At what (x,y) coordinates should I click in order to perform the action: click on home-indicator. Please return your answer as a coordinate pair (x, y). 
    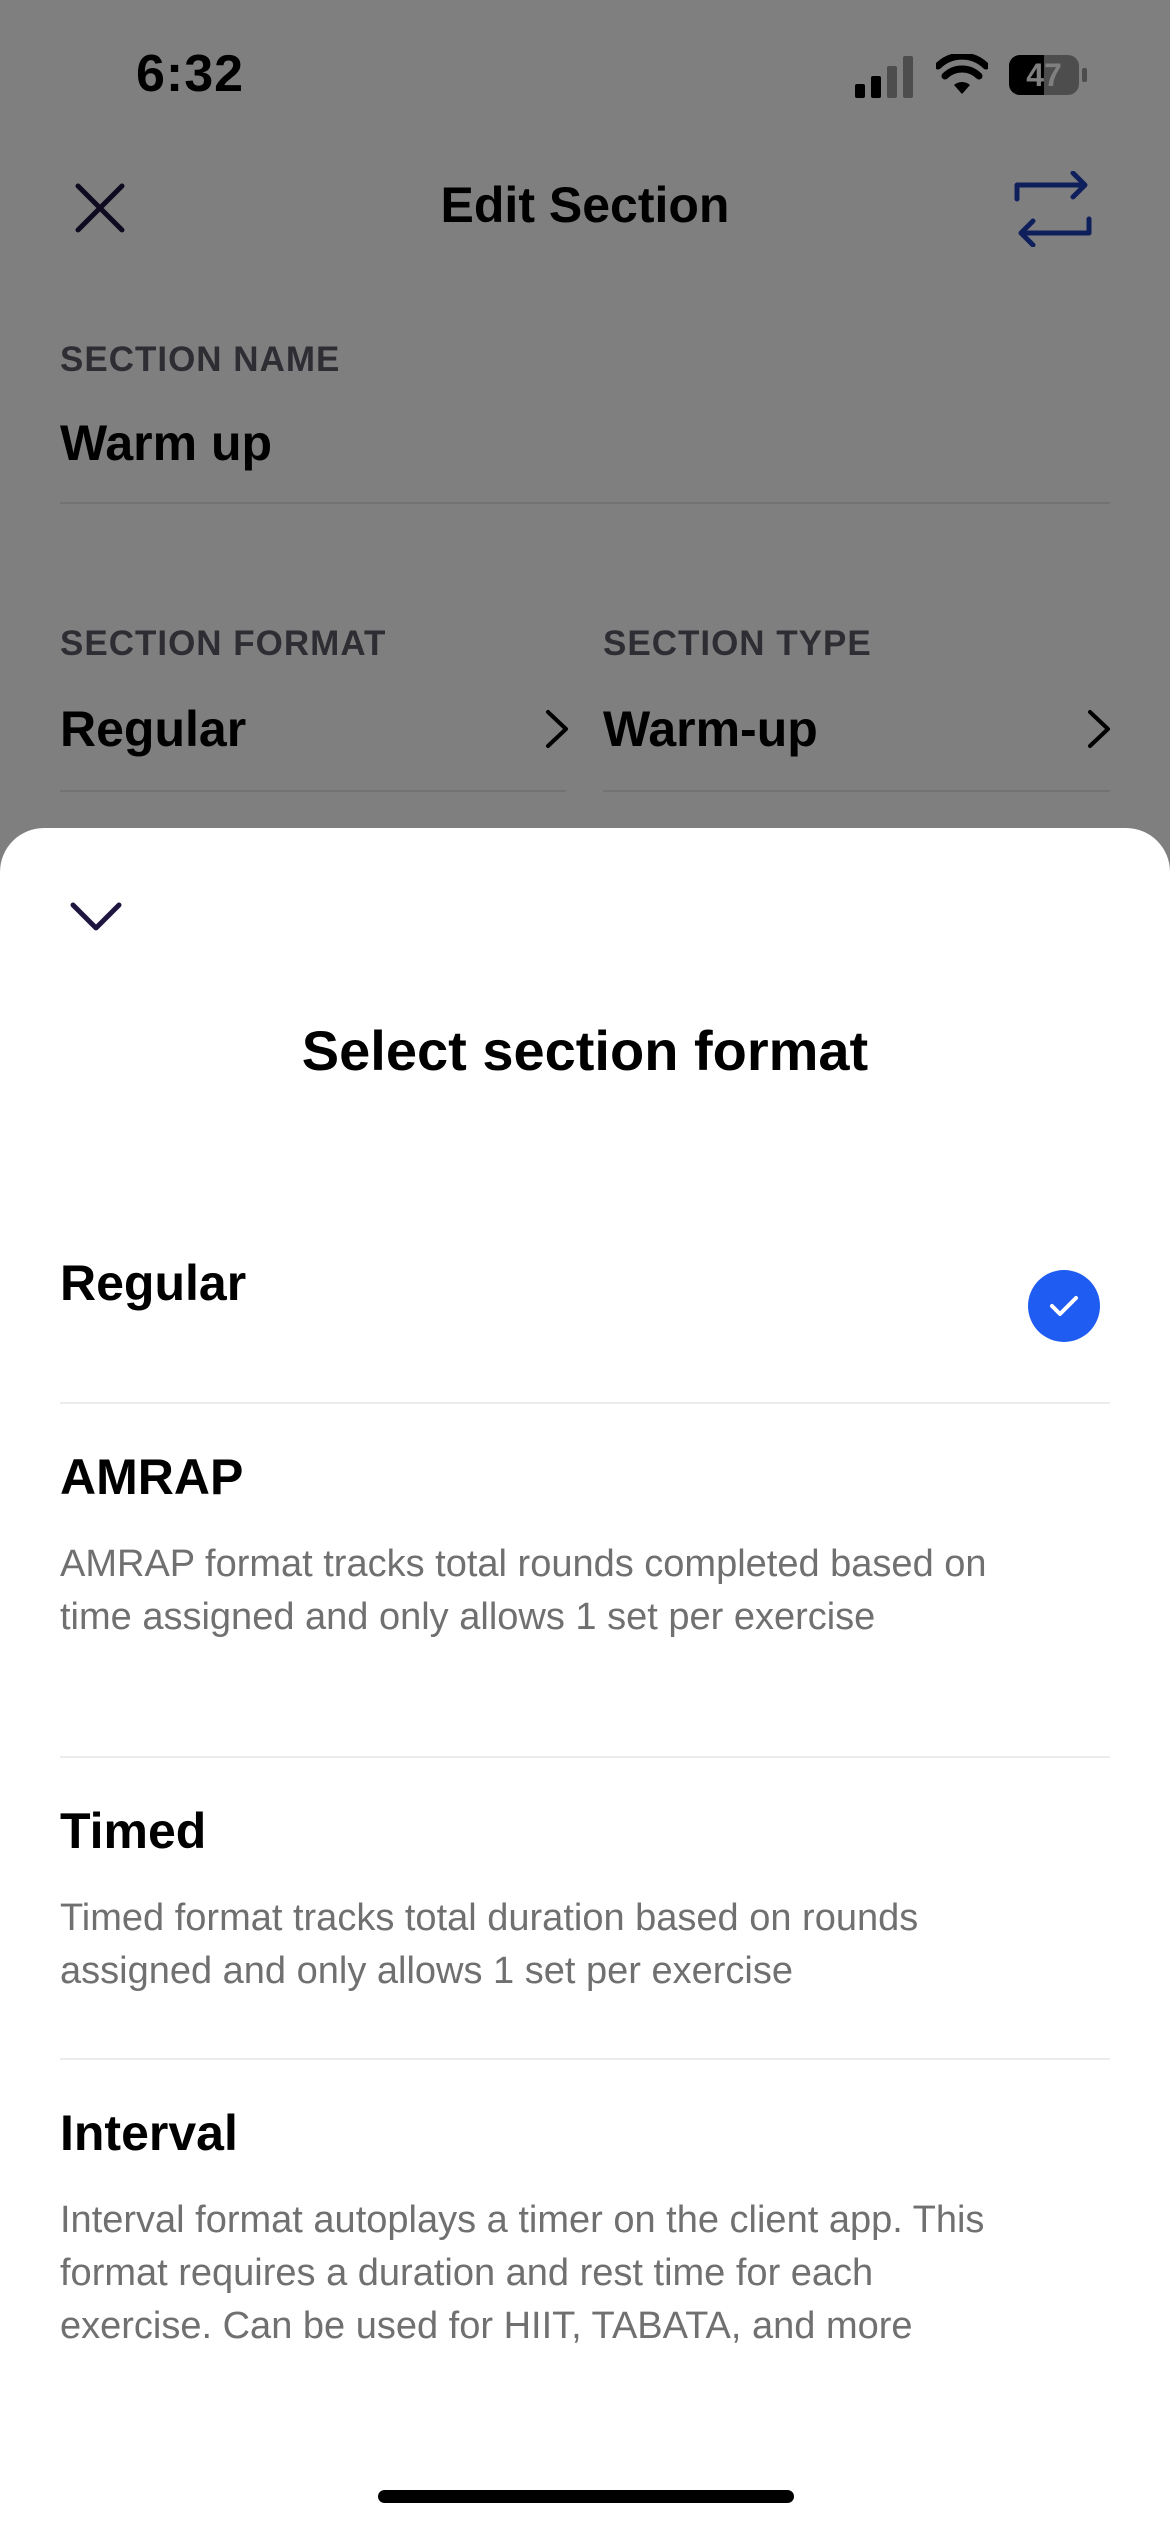
    Looking at the image, I should click on (586, 2496).